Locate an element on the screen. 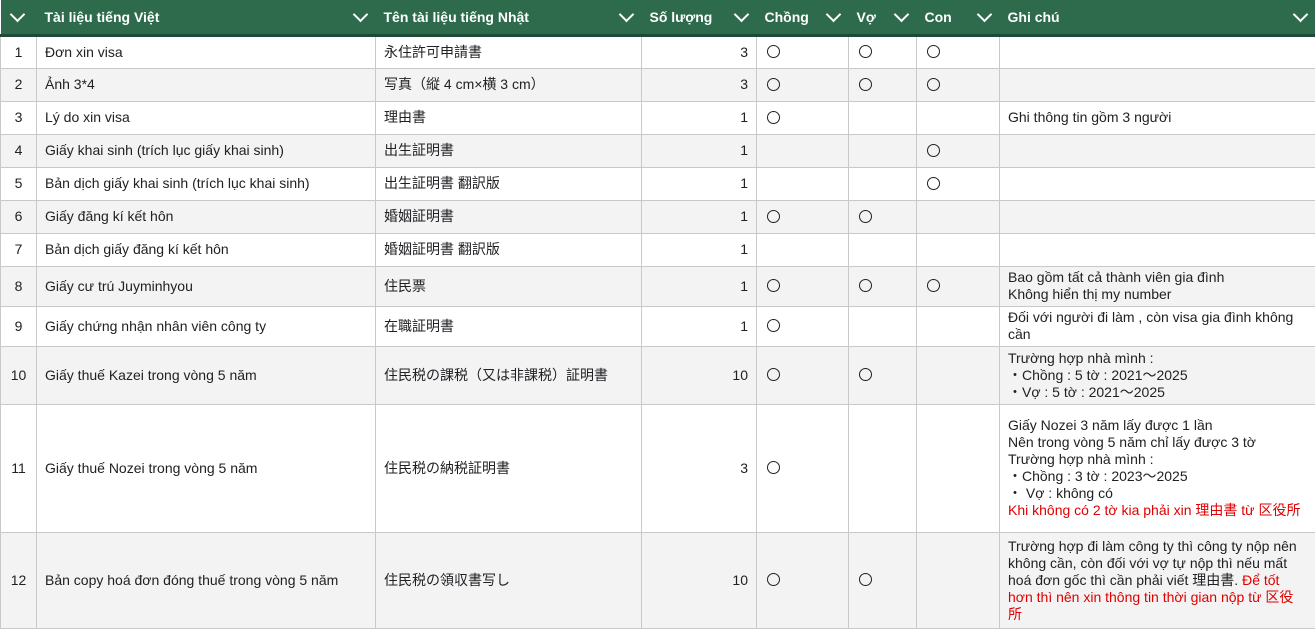 This screenshot has width=1315, height=631. vn-doc-cell: Giấy thuế Nozei trong vòng 5 năm is located at coordinates (206, 468).